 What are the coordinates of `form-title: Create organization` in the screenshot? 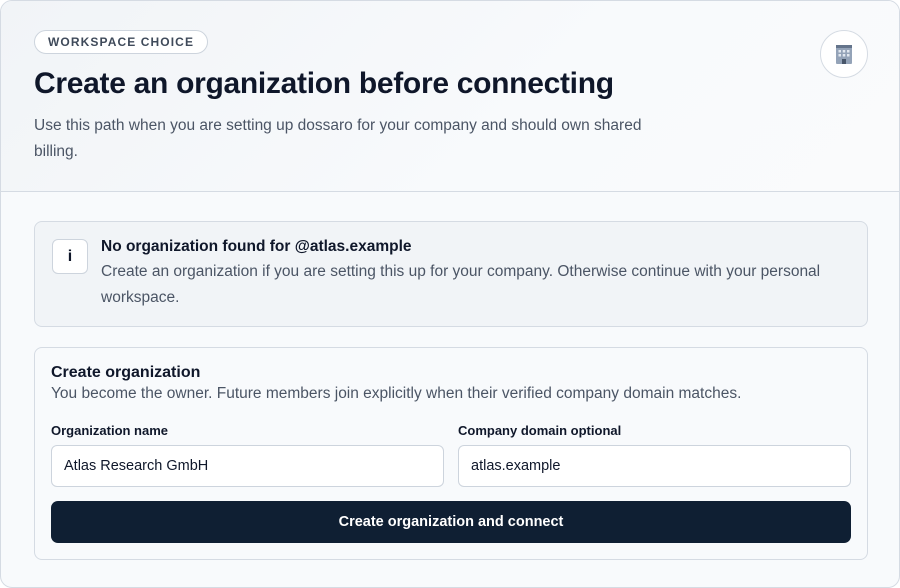 It's located at (126, 372).